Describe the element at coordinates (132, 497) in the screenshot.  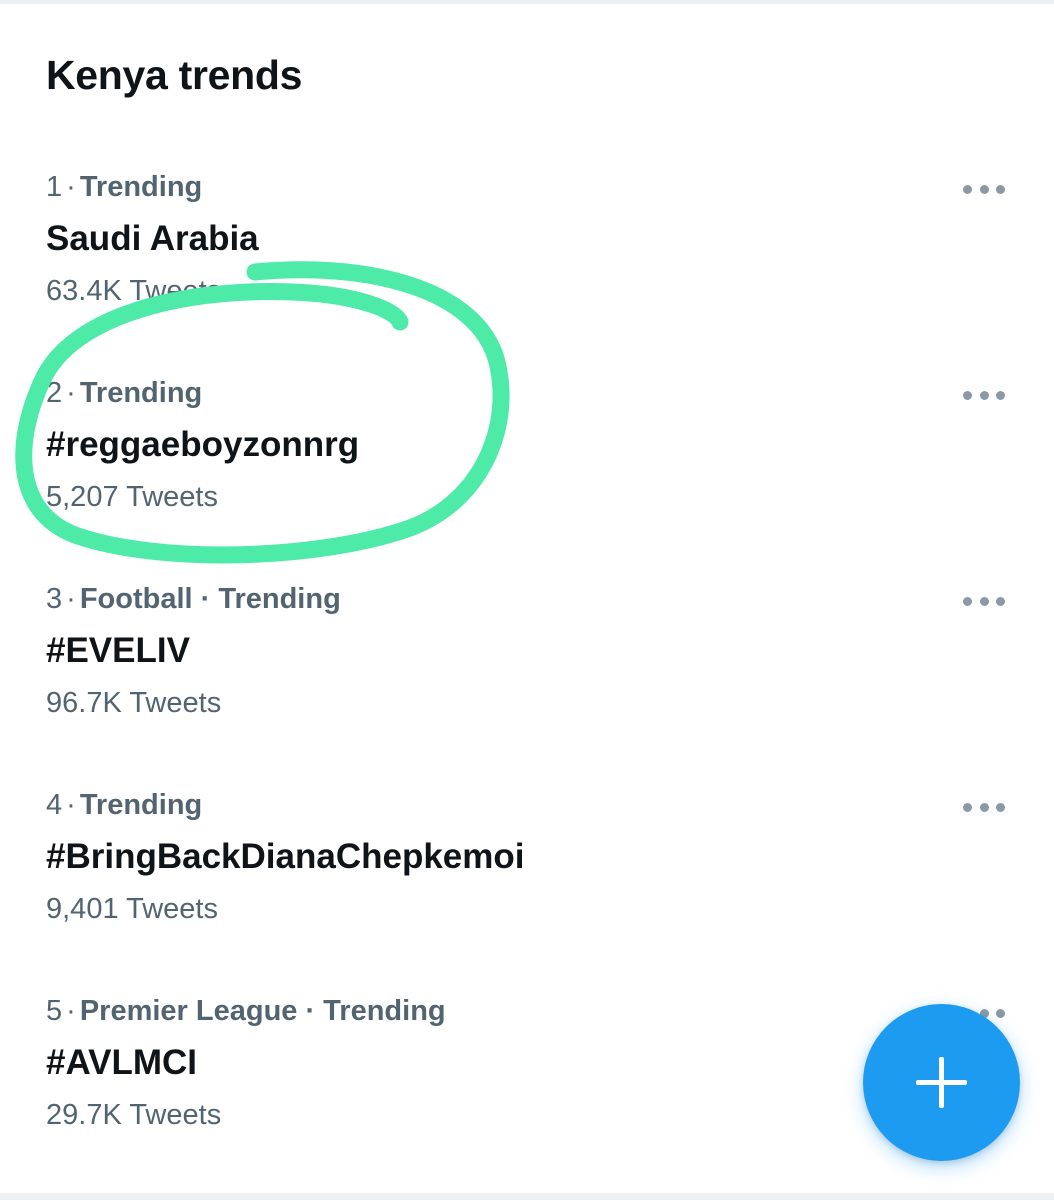
I see `trend-tweet-count: 5,207 Tweets` at that location.